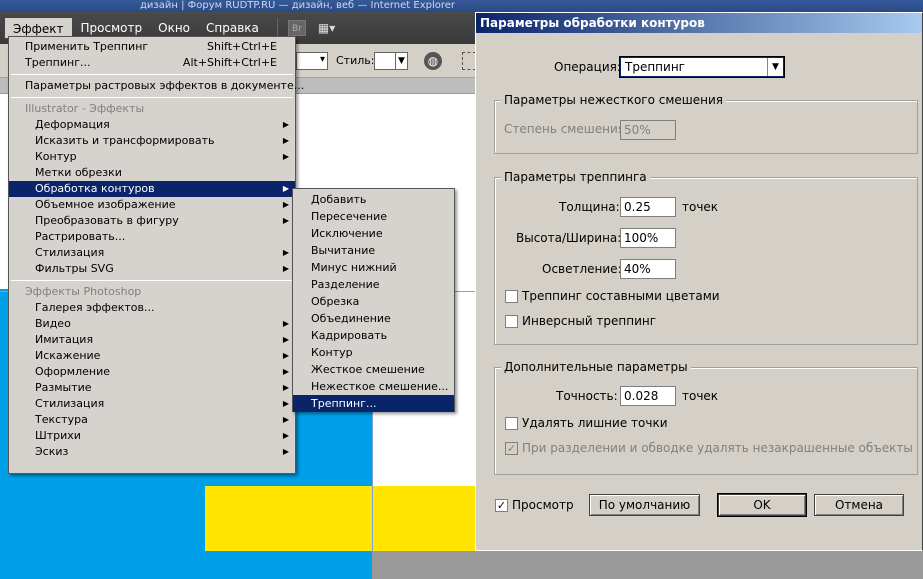 This screenshot has width=923, height=579. I want to click on menu-item: Исключение, so click(373, 233).